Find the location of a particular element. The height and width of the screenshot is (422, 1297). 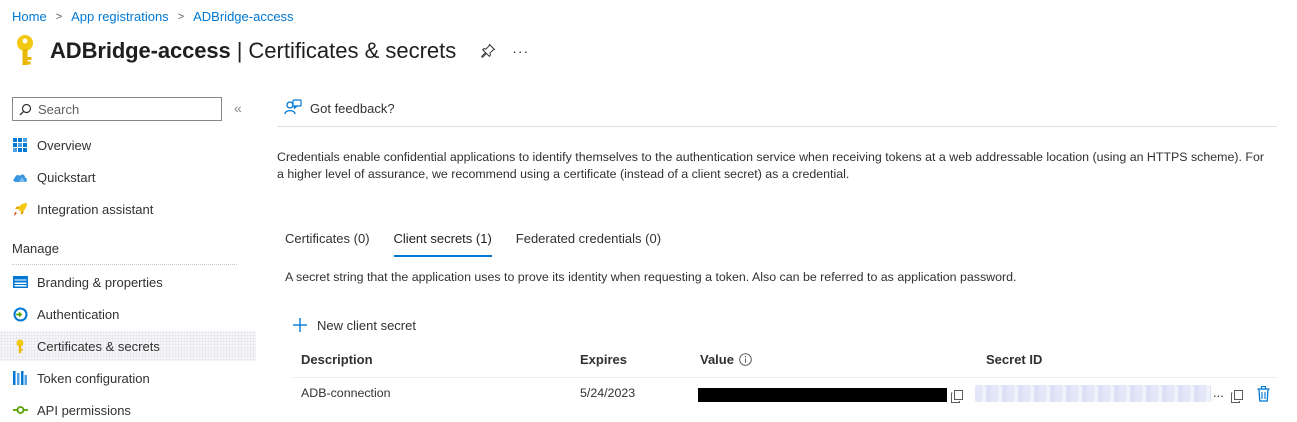

new-client-secret-label: New client secret is located at coordinates (366, 325).